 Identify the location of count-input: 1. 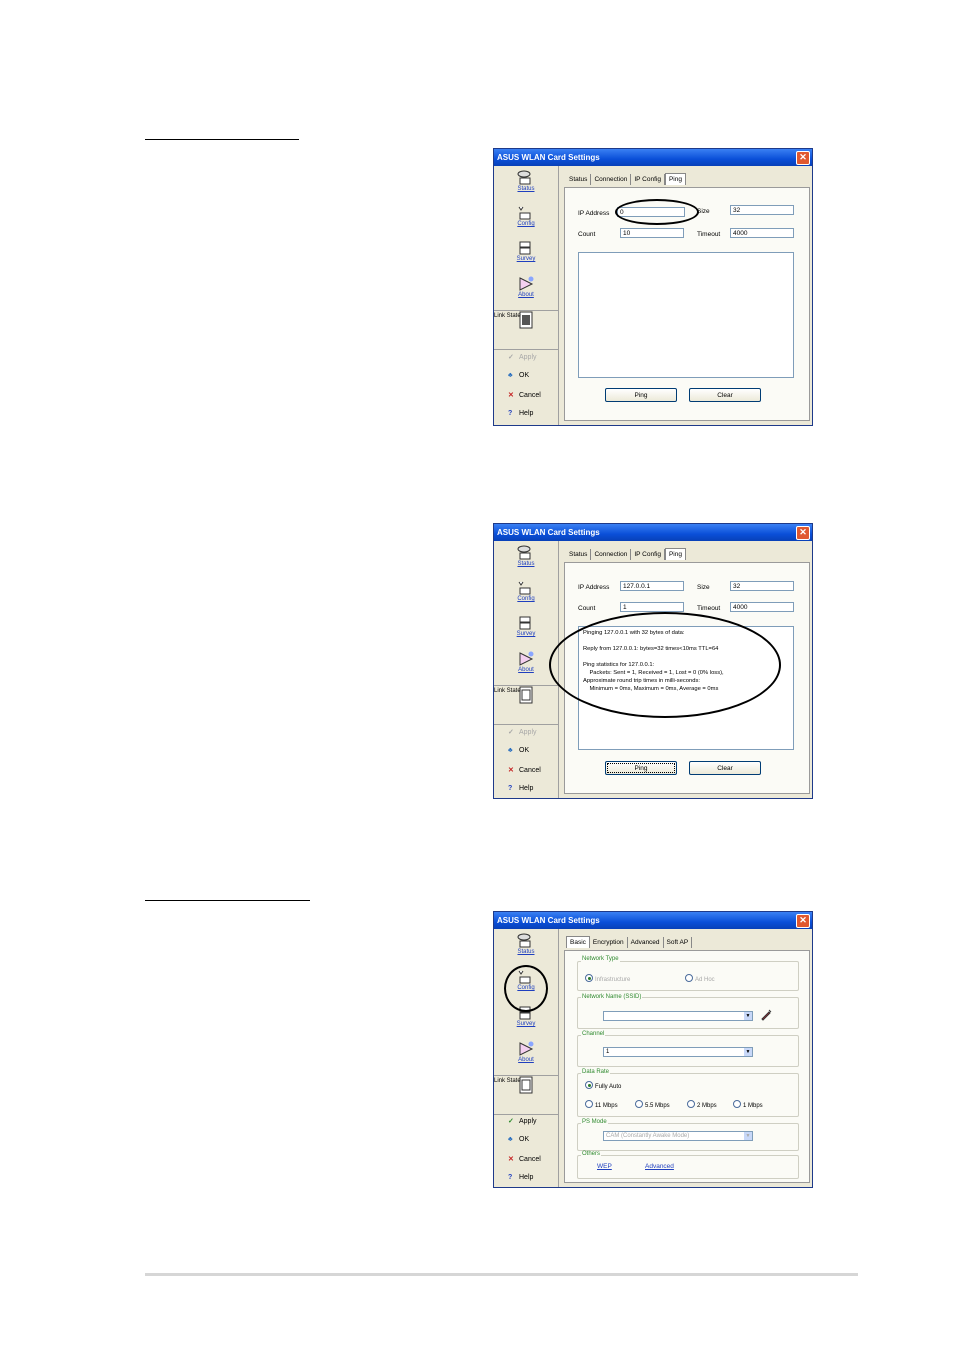
(652, 607).